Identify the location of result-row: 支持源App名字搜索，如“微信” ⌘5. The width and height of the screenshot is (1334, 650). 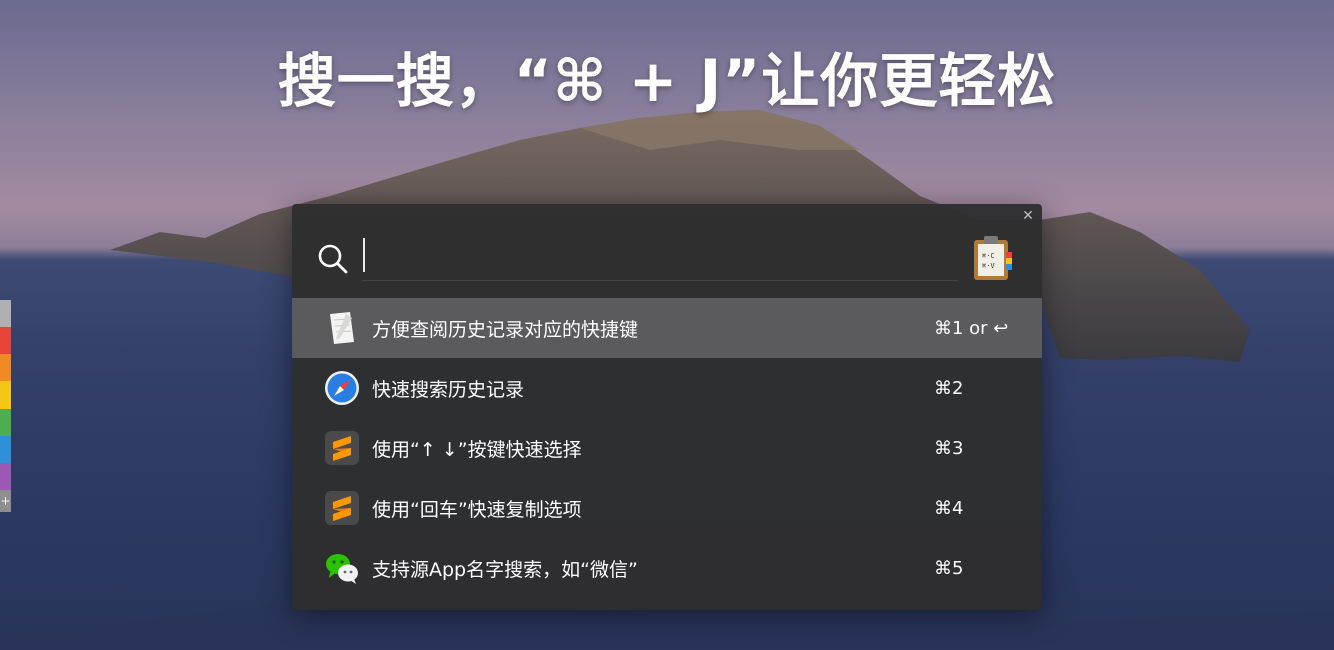
(667, 568).